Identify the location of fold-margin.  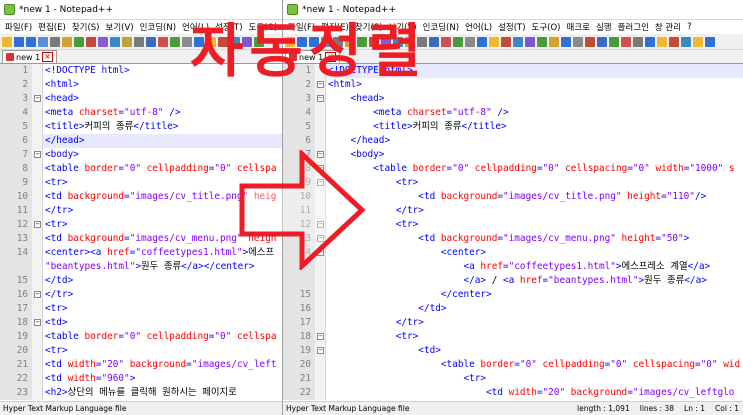
(37, 393).